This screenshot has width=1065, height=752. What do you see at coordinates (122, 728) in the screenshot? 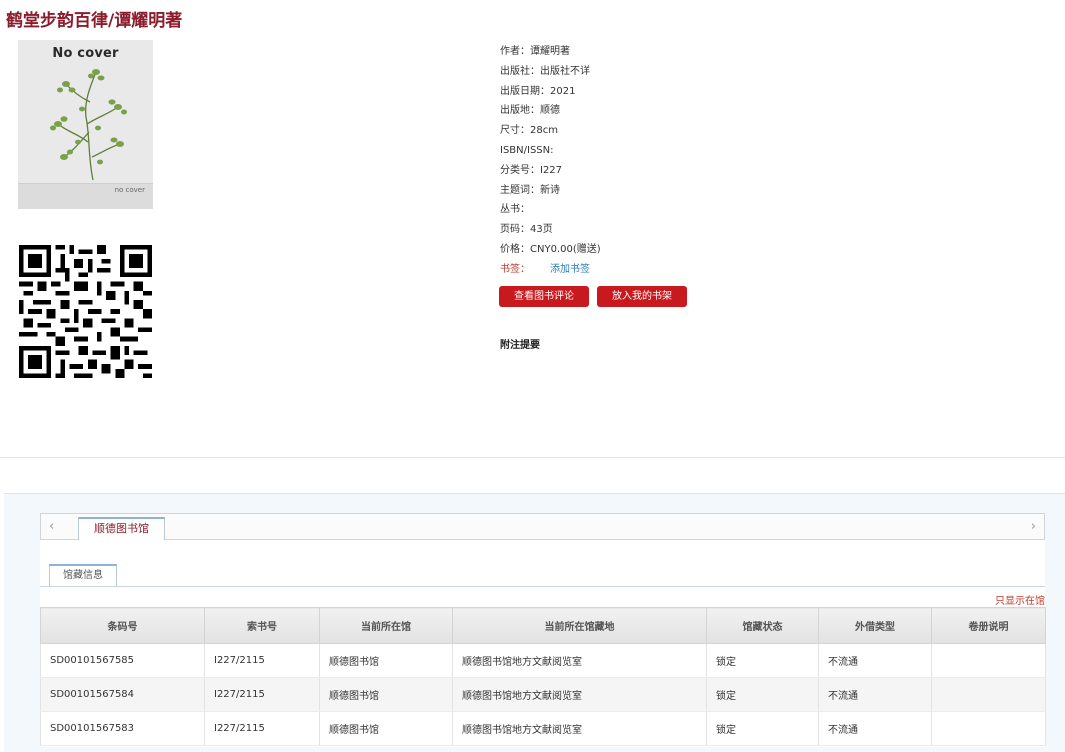
I see `cell-barcode: SD00101567583` at bounding box center [122, 728].